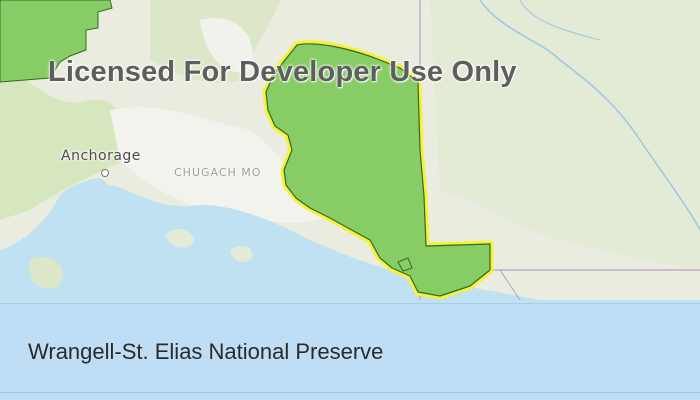  What do you see at coordinates (218, 172) in the screenshot?
I see `mountain-range-label: CHUGACH MO` at bounding box center [218, 172].